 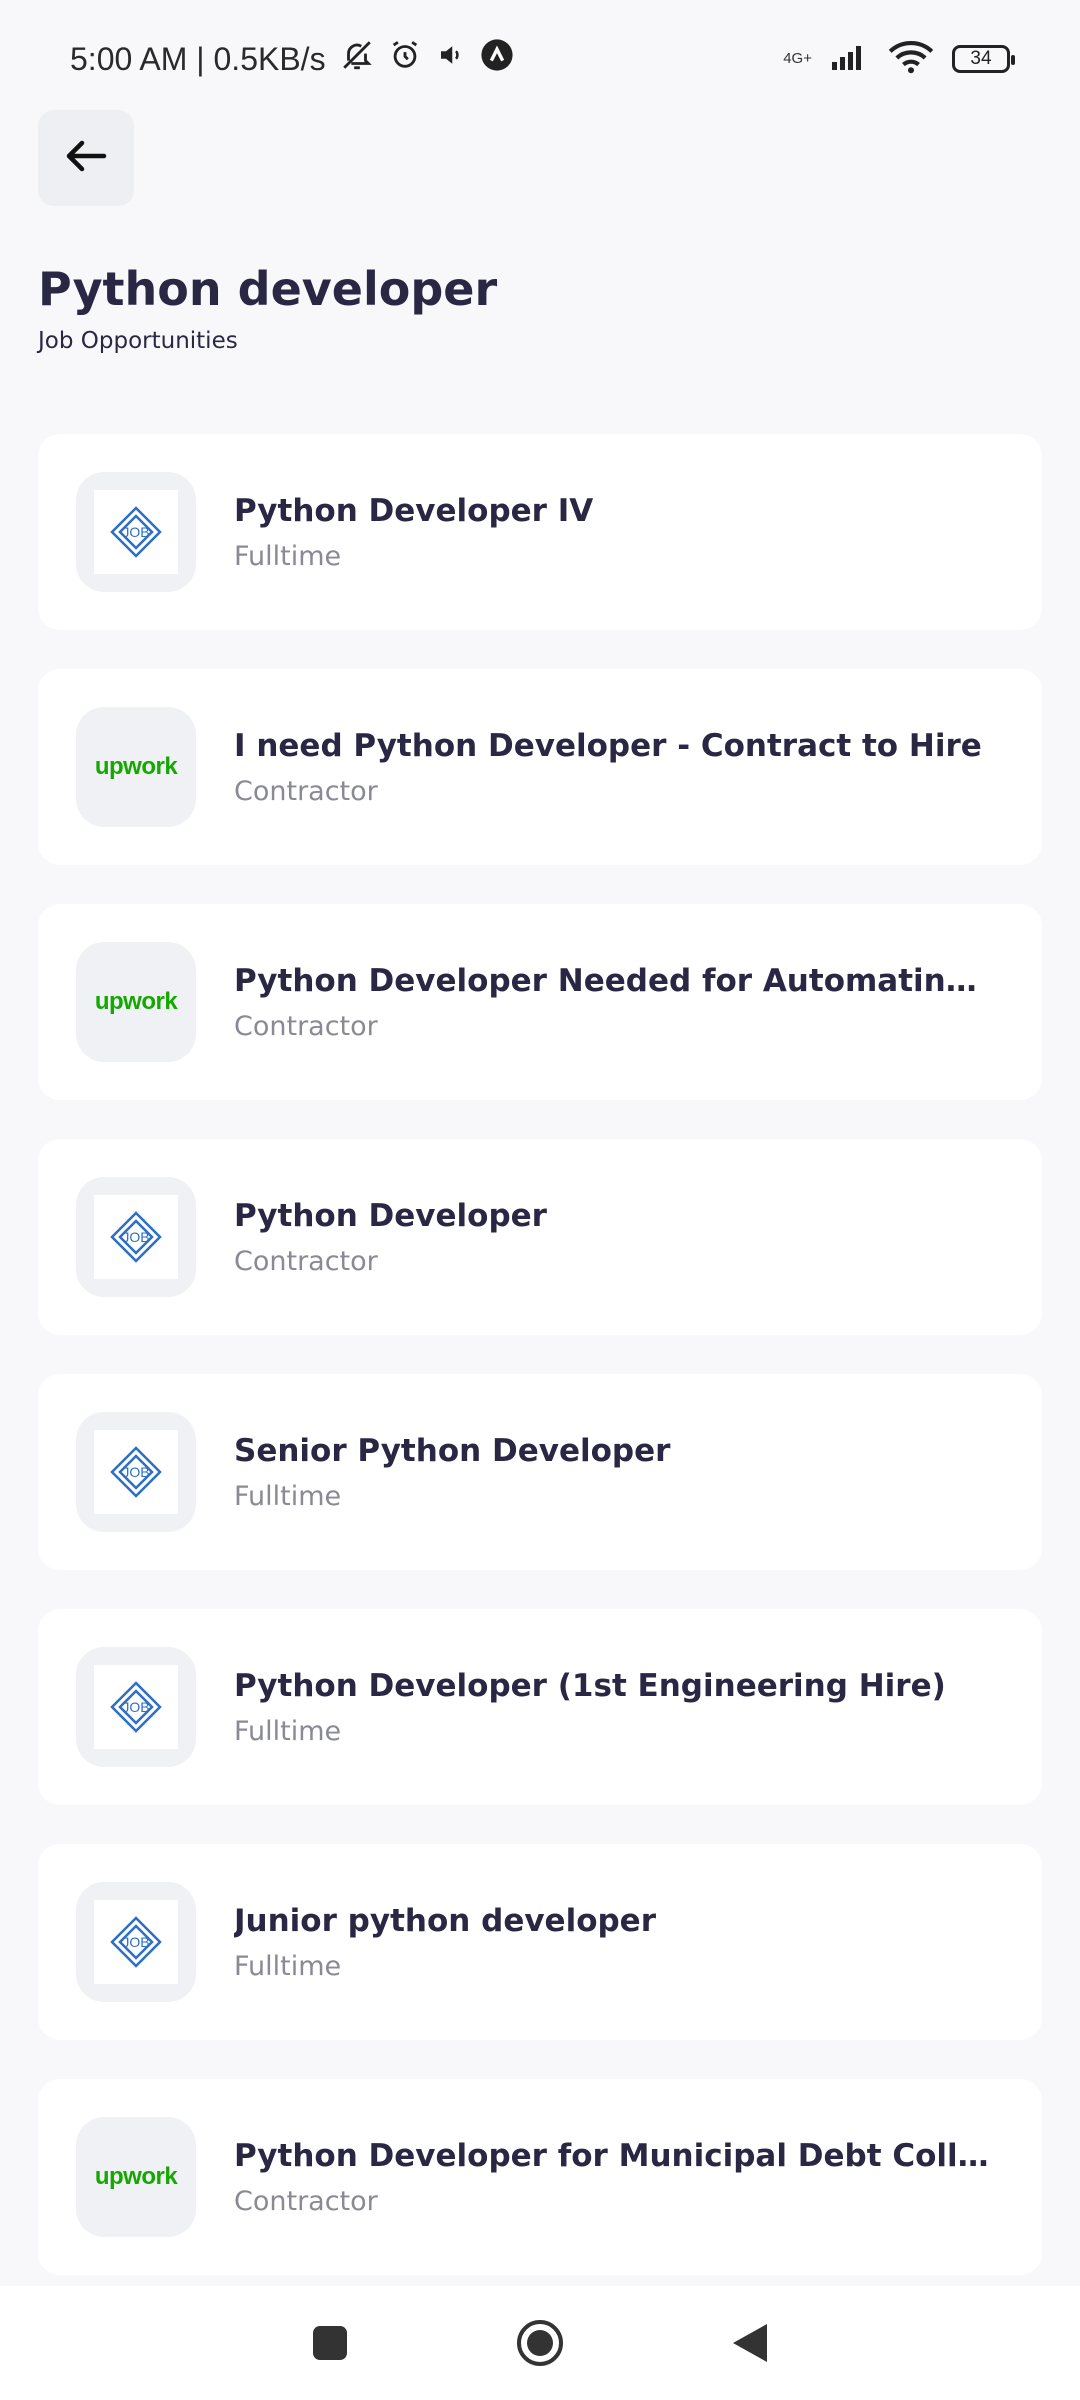 I want to click on job-card: JOB Python Developer IV Fulltime, so click(x=540, y=532).